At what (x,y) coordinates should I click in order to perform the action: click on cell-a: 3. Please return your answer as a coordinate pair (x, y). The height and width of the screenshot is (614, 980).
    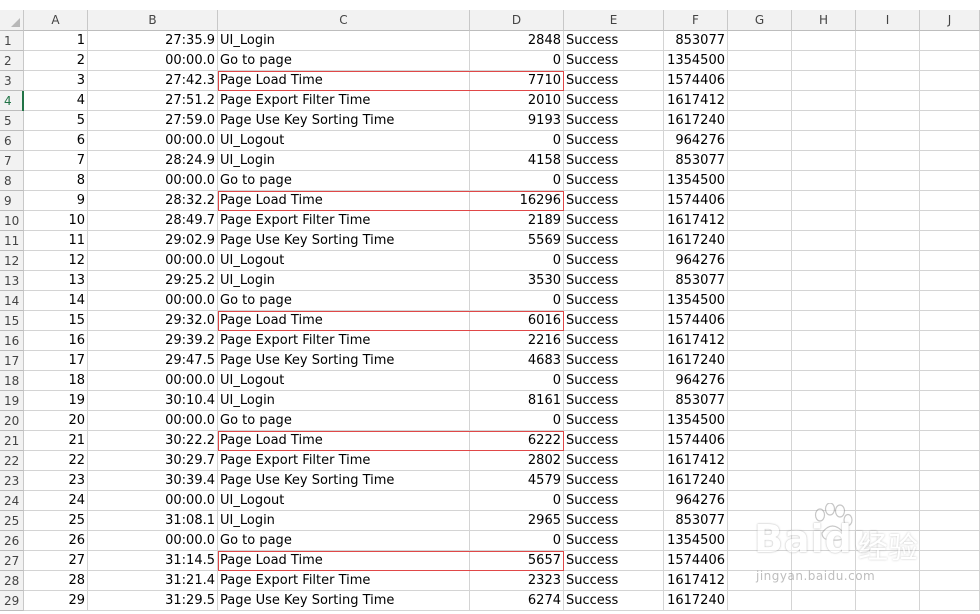
    Looking at the image, I should click on (56, 81).